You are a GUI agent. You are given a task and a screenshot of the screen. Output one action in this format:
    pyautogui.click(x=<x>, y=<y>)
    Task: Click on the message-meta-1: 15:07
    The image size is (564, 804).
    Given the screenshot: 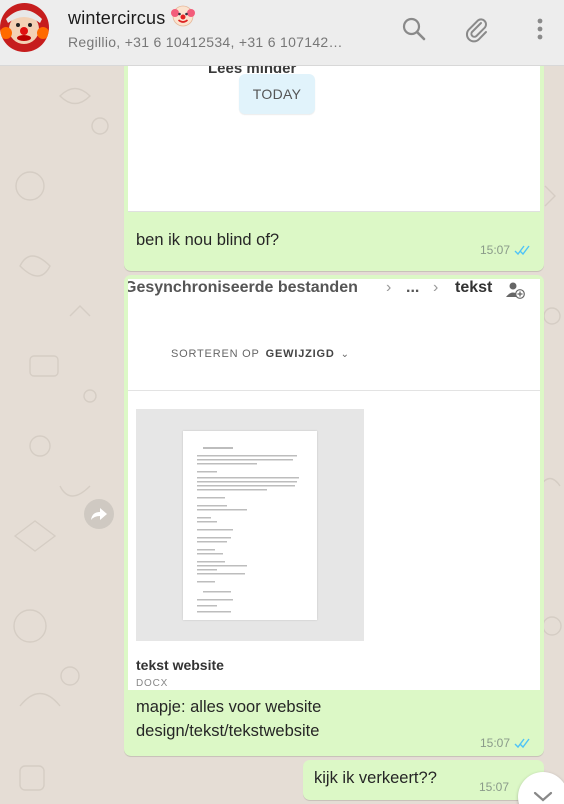 What is the action you would take?
    pyautogui.click(x=505, y=250)
    